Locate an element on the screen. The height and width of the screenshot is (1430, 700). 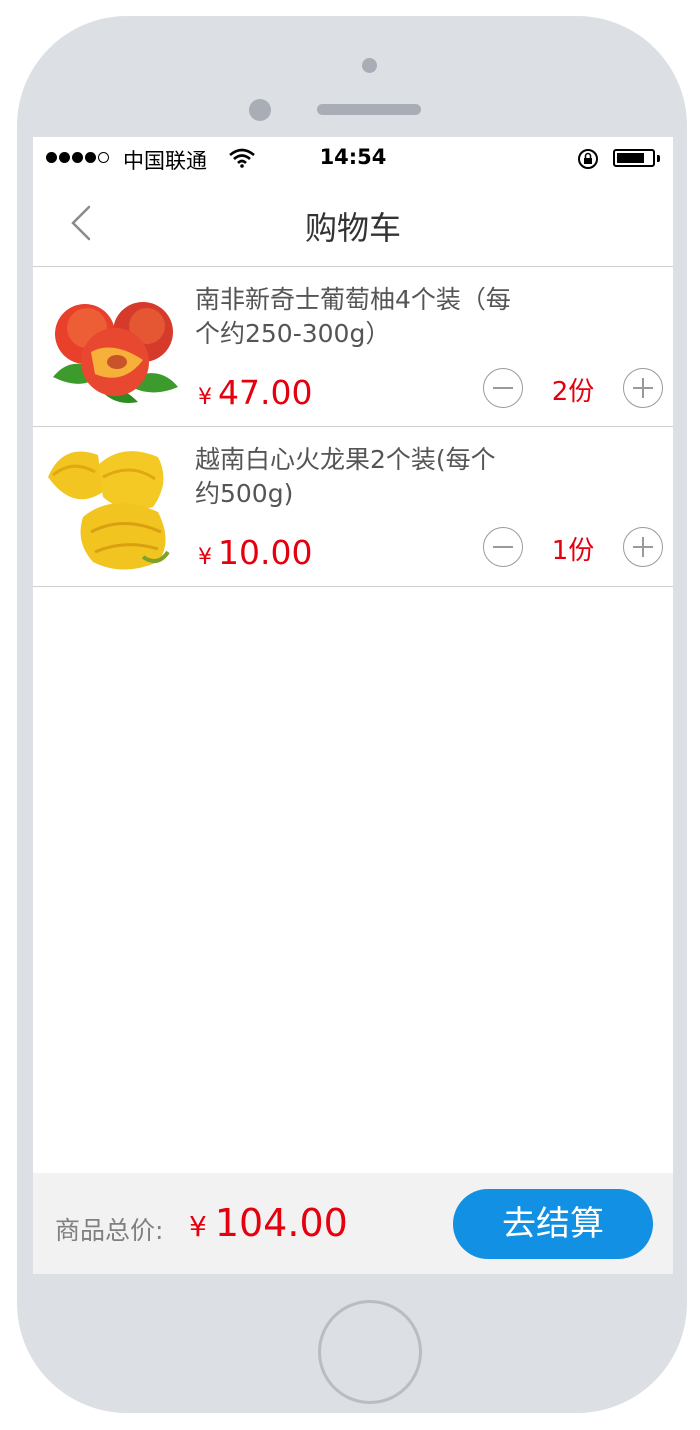
battery-tip is located at coordinates (658, 158).